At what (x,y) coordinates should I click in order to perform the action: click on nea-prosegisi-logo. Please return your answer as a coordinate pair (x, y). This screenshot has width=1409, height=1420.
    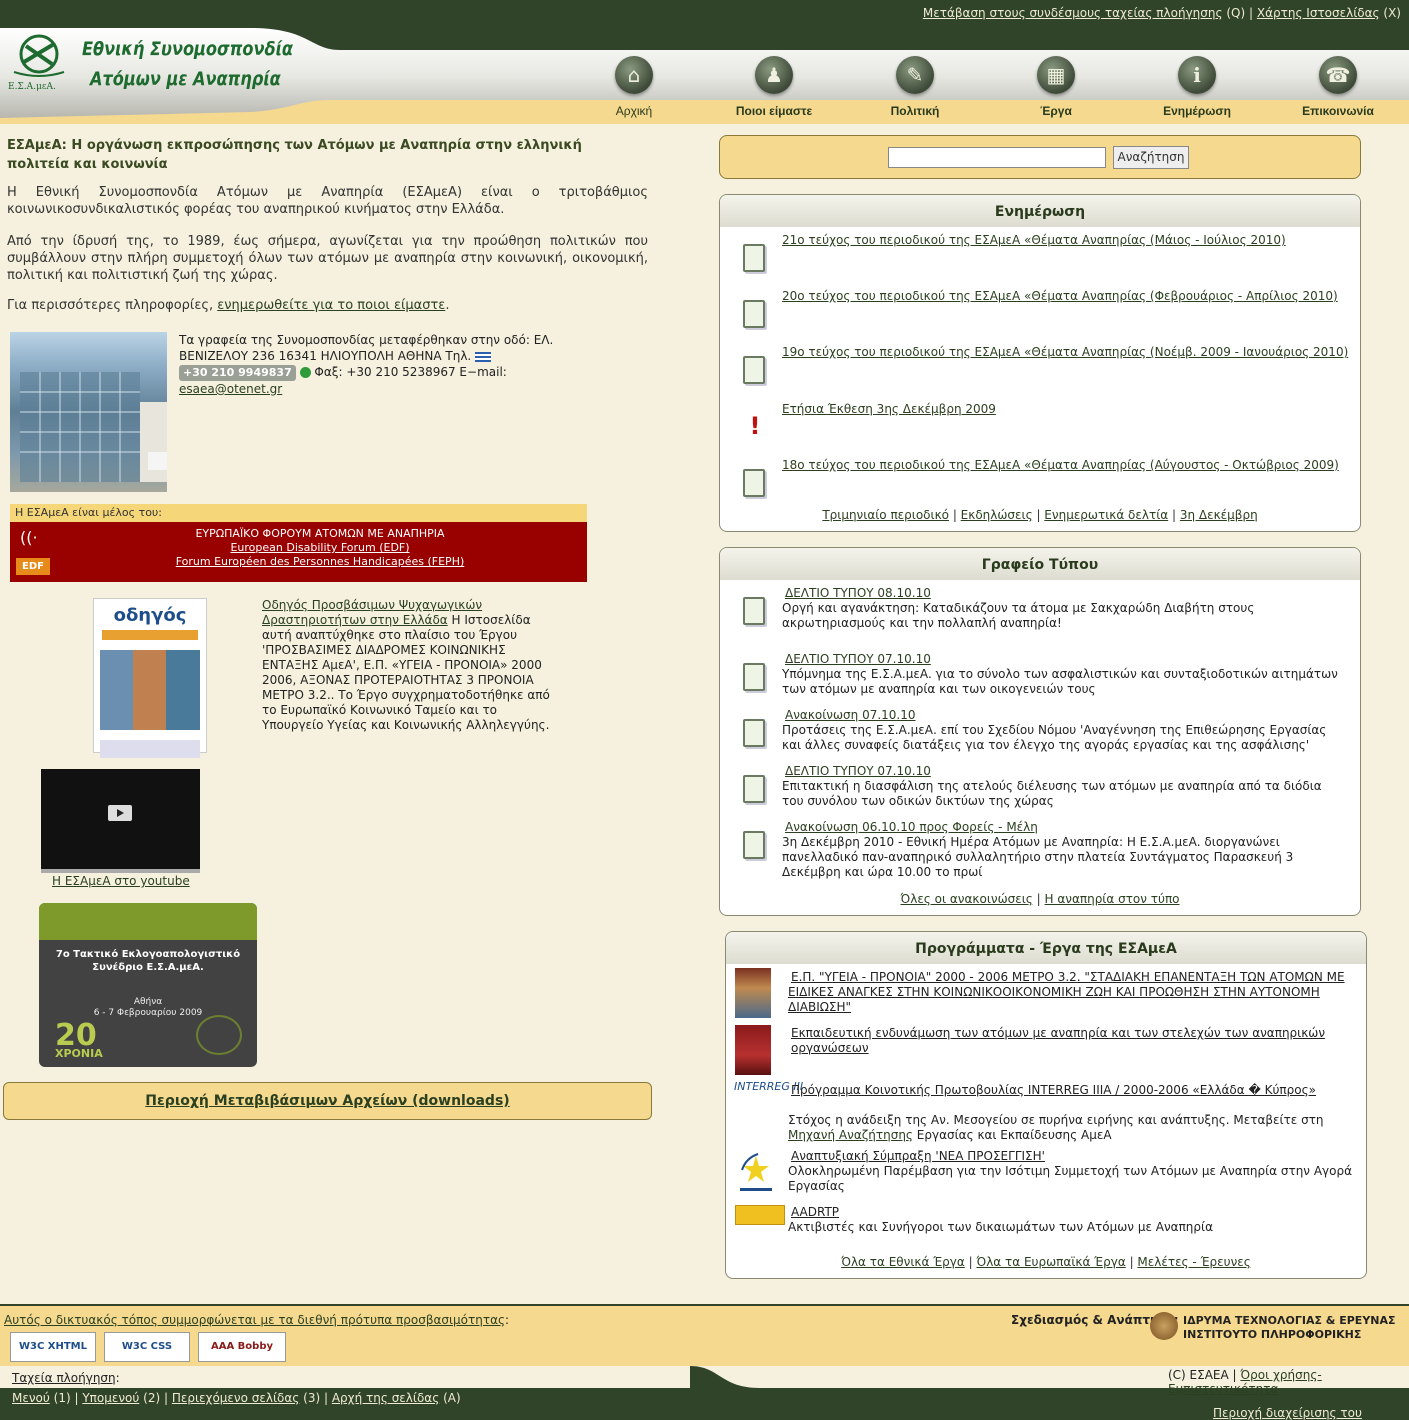
    Looking at the image, I should click on (756, 1172).